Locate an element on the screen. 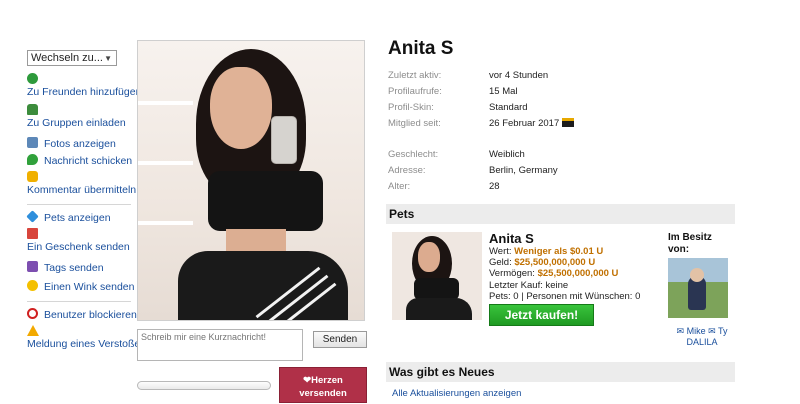 Image resolution: width=800 pixels, height=404 pixels. send-tags-link: Tags senden is located at coordinates (79, 267).